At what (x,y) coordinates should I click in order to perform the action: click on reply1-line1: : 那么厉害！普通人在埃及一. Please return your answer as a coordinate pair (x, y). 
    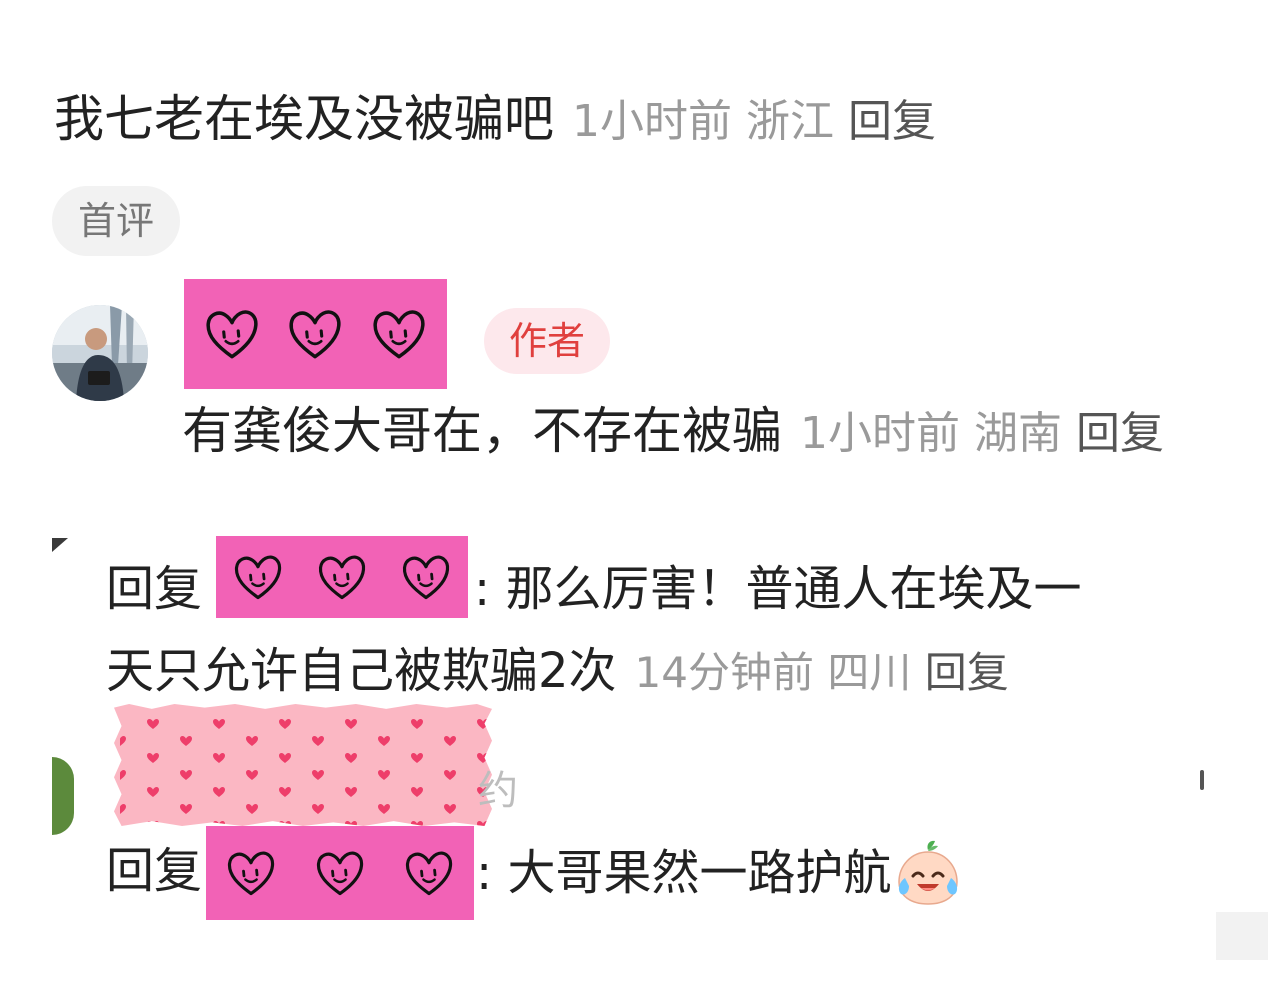
    Looking at the image, I should click on (777, 589).